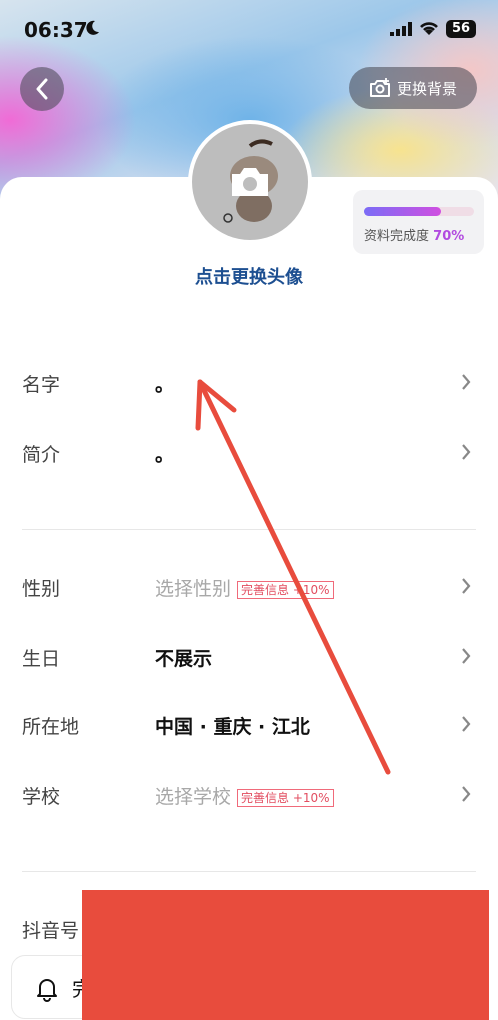  What do you see at coordinates (193, 589) in the screenshot?
I see `gender-placeholder: 选择性别` at bounding box center [193, 589].